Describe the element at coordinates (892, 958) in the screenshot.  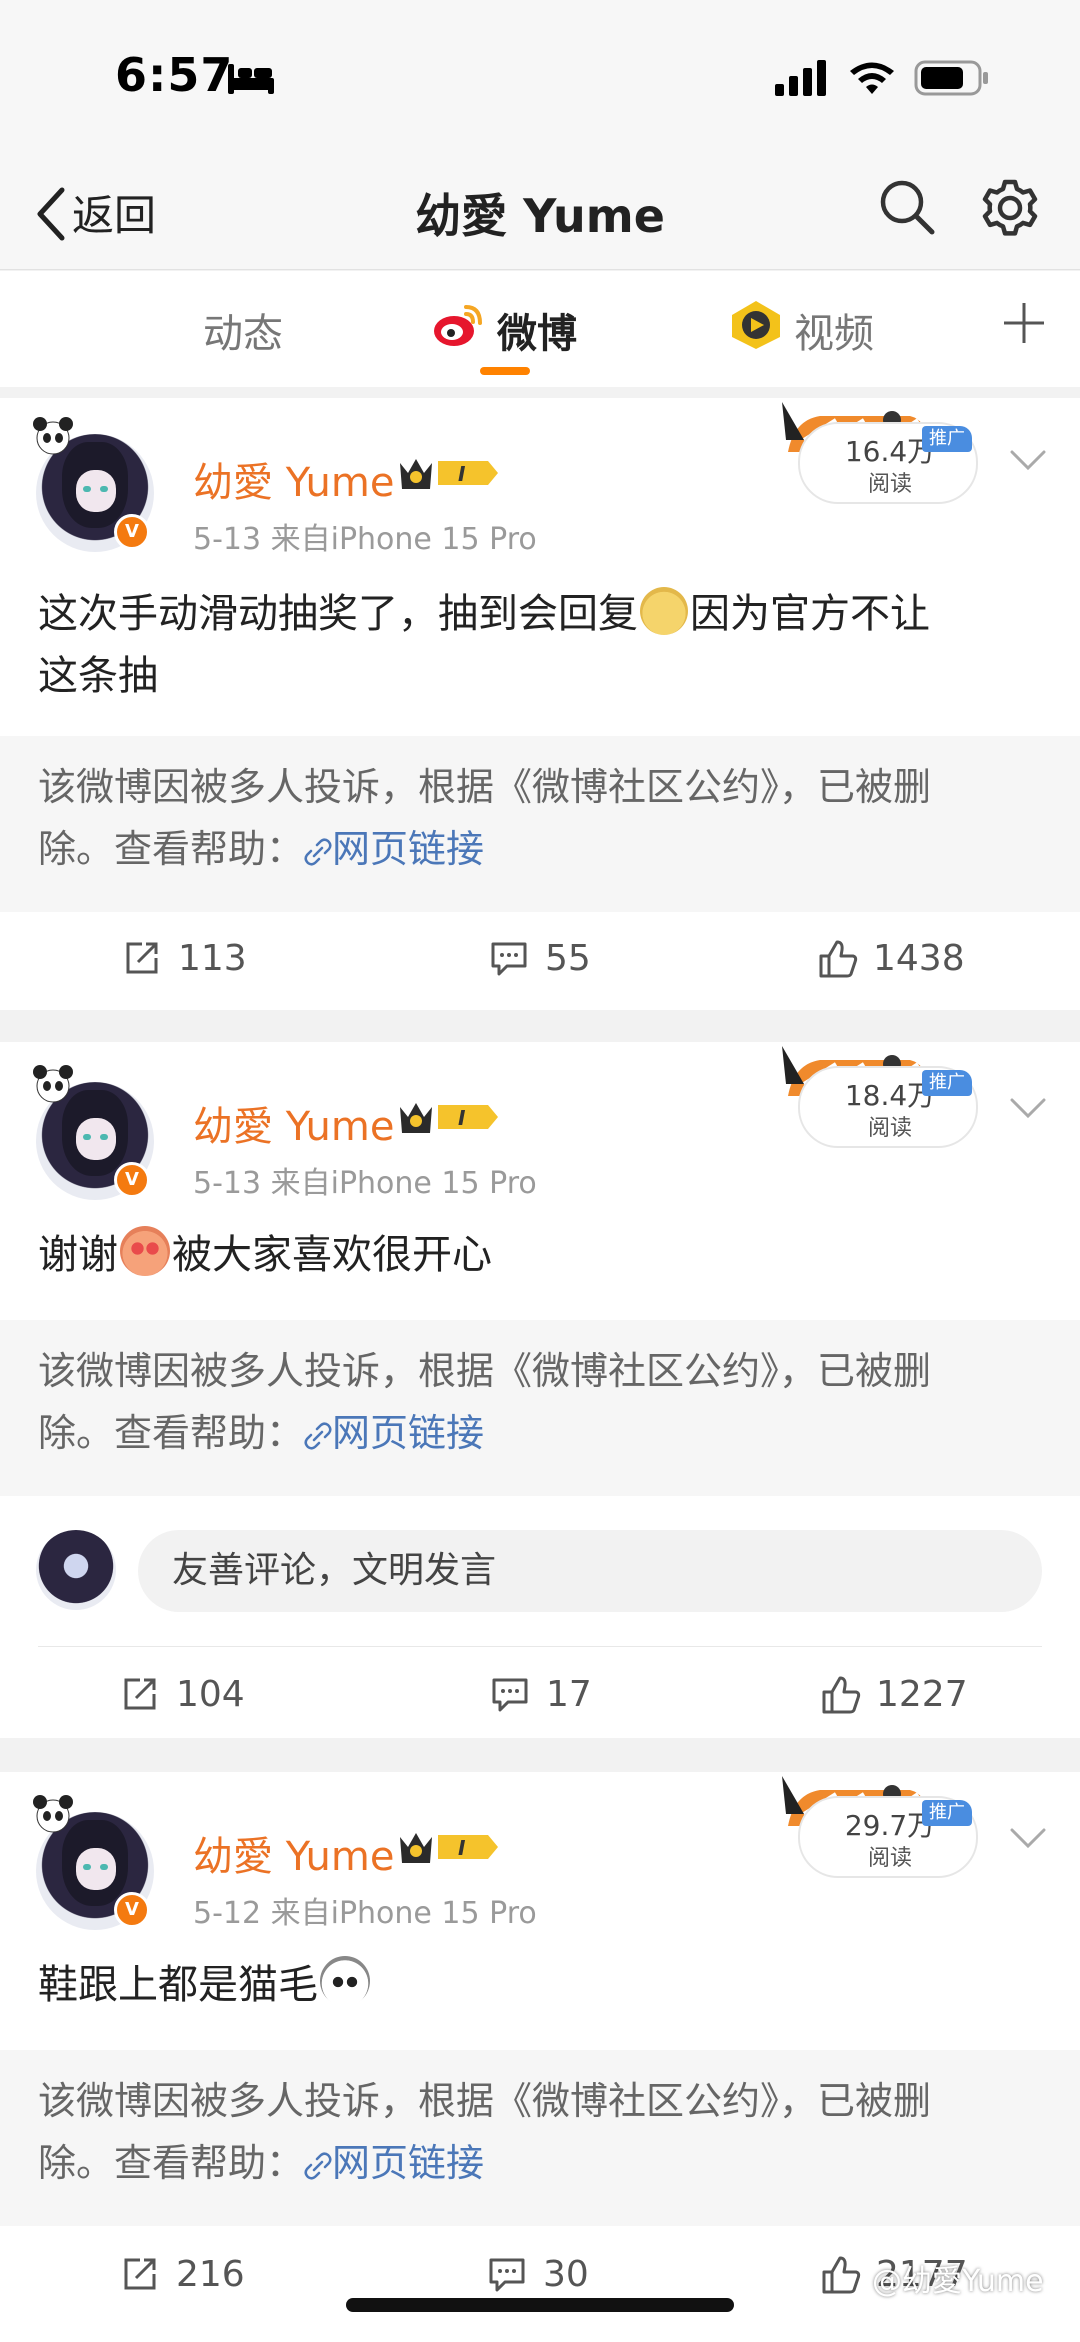
I see `like-button: 1438` at that location.